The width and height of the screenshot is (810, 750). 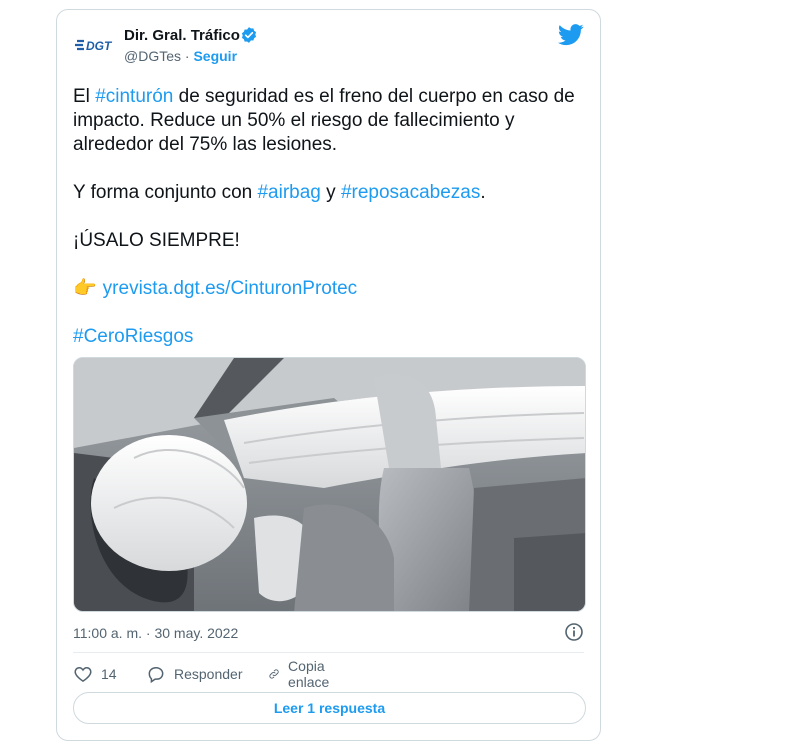 What do you see at coordinates (182, 35) in the screenshot?
I see `author-name: Dir. Gral. Tráfico` at bounding box center [182, 35].